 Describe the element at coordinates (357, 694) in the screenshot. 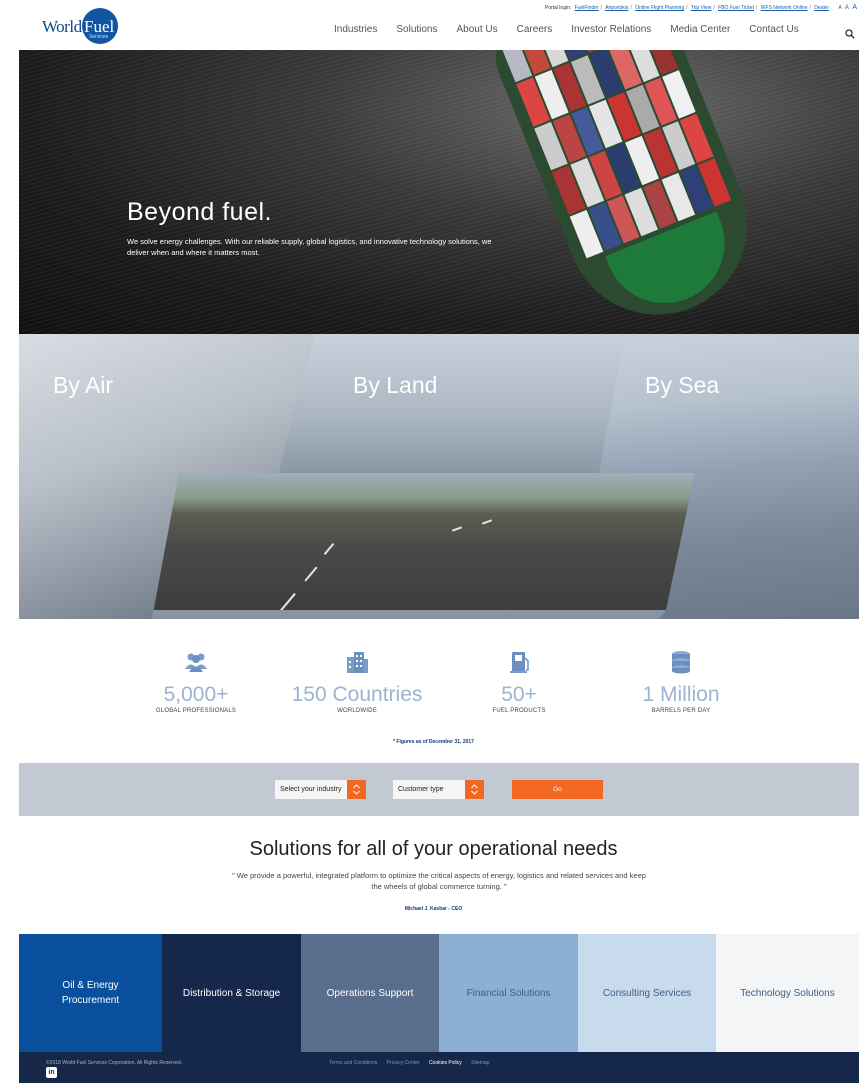

I see `stat-countries-number: 150 Countries` at that location.